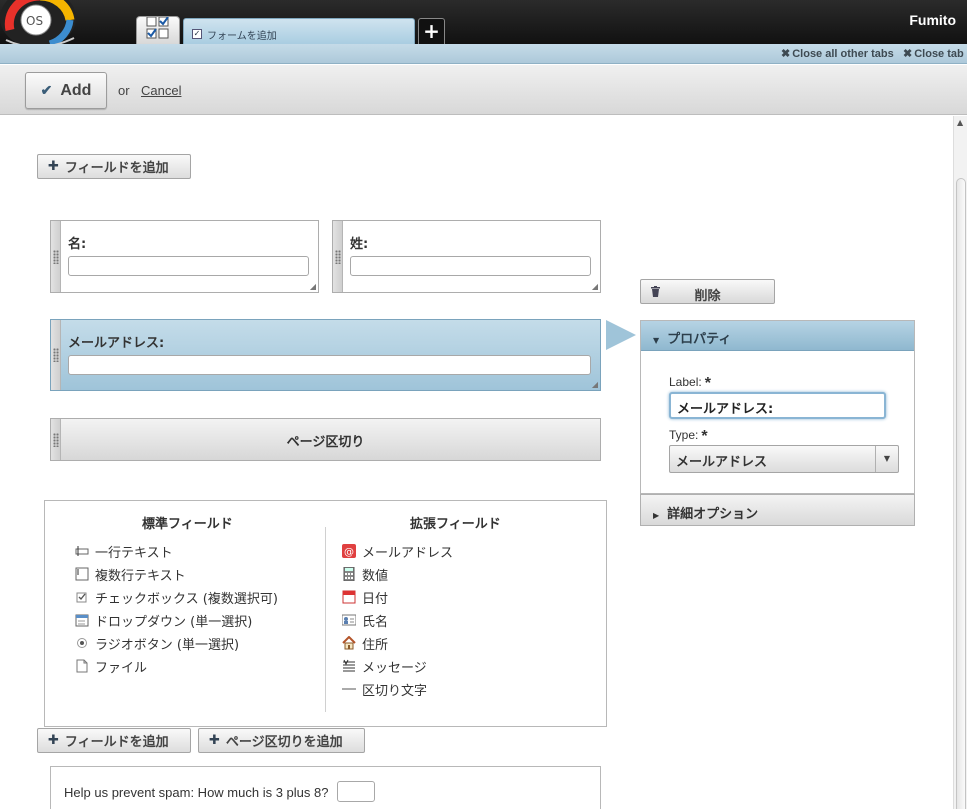  I want to click on palette-item-date: 日付, so click(365, 597).